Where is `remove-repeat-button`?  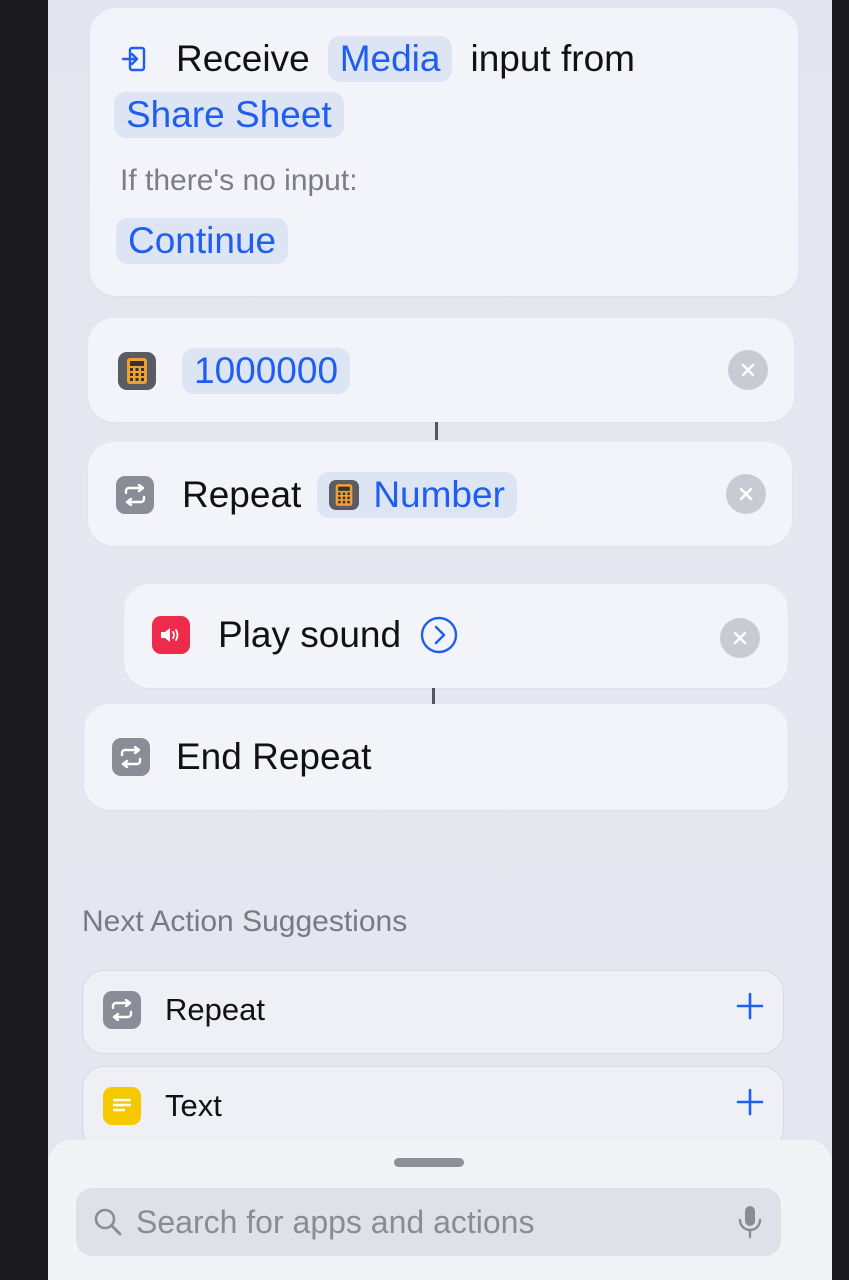
remove-repeat-button is located at coordinates (746, 494).